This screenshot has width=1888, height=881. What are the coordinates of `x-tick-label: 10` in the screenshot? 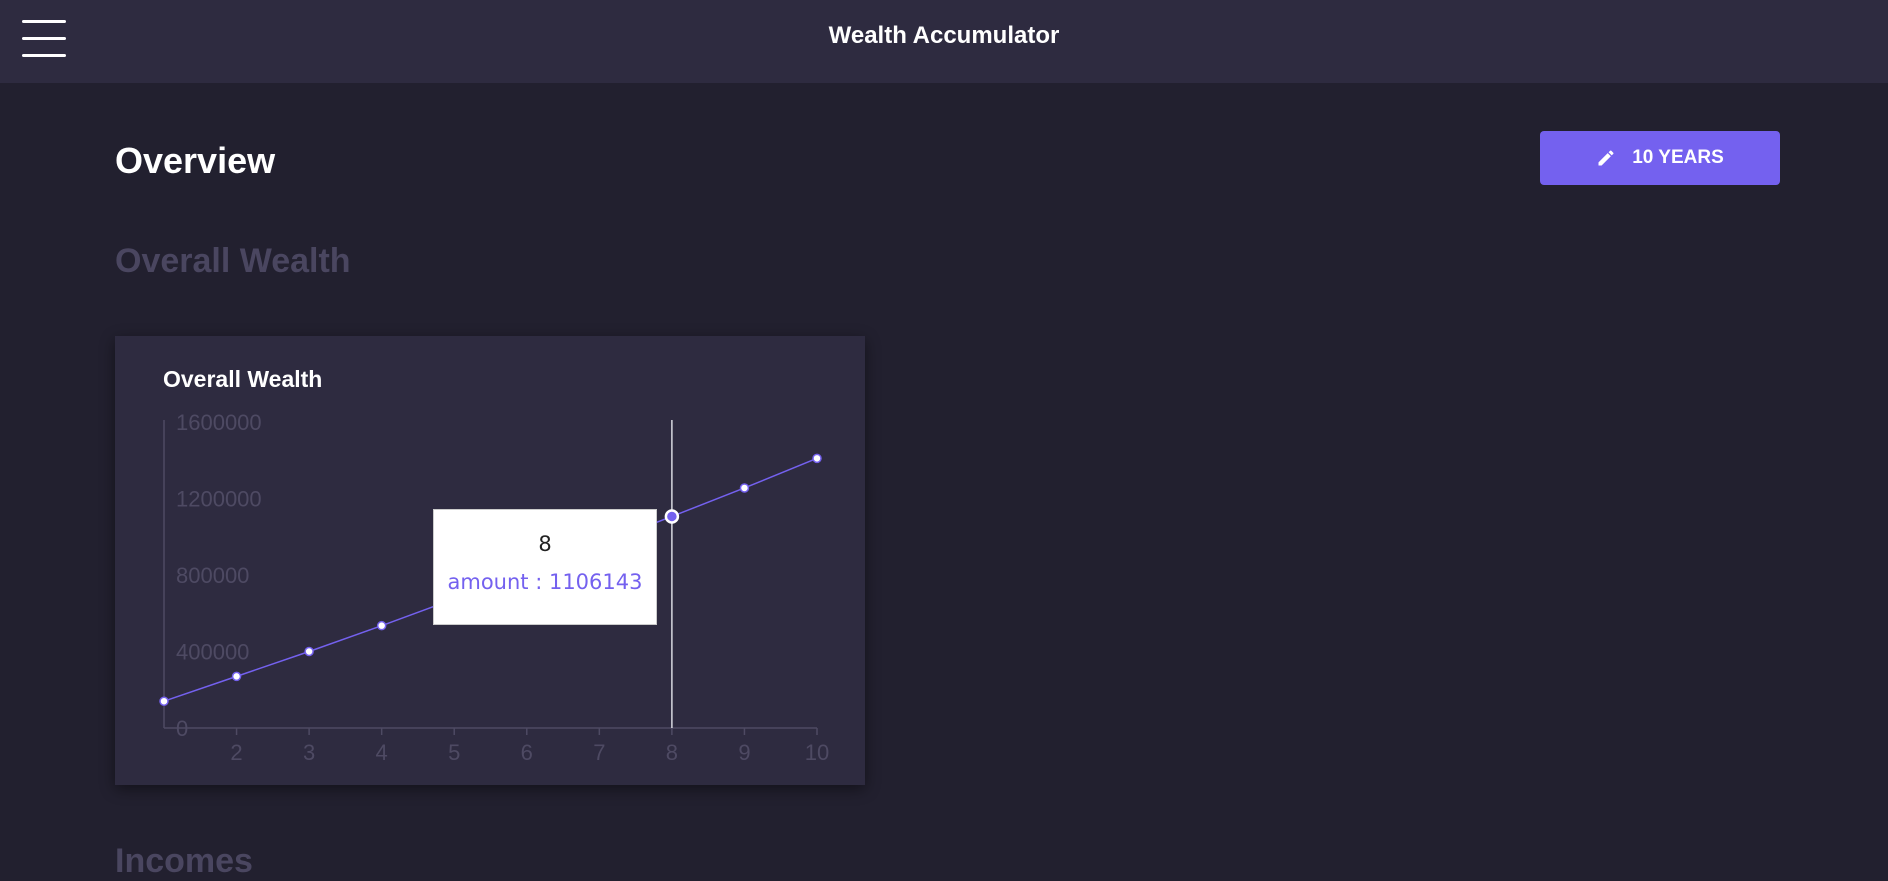 It's located at (817, 752).